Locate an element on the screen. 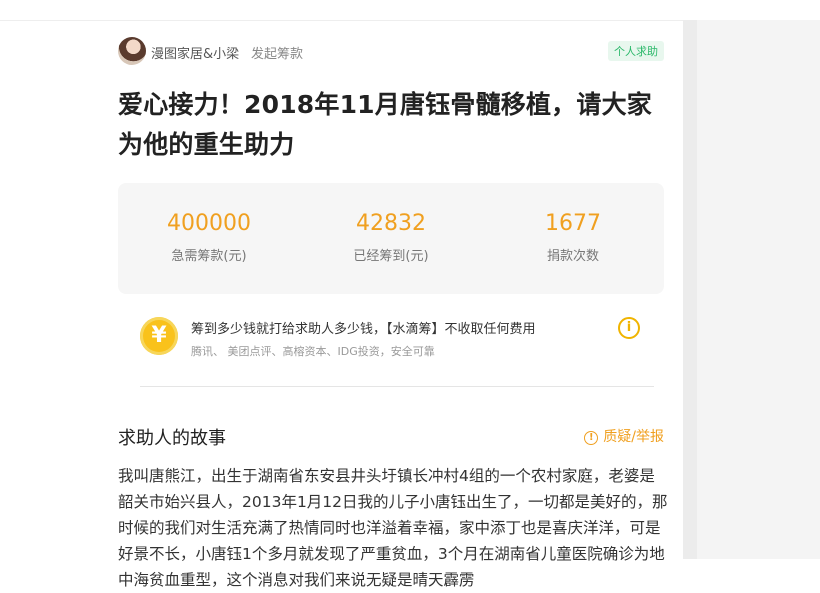 The width and height of the screenshot is (820, 593). scrollbar-track is located at coordinates (690, 289).